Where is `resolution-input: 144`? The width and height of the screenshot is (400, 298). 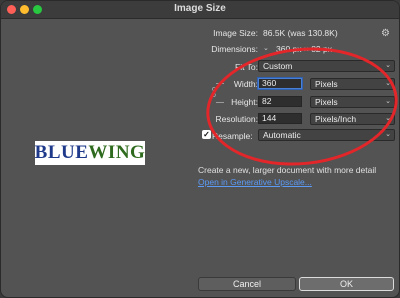
resolution-input: 144 is located at coordinates (280, 118).